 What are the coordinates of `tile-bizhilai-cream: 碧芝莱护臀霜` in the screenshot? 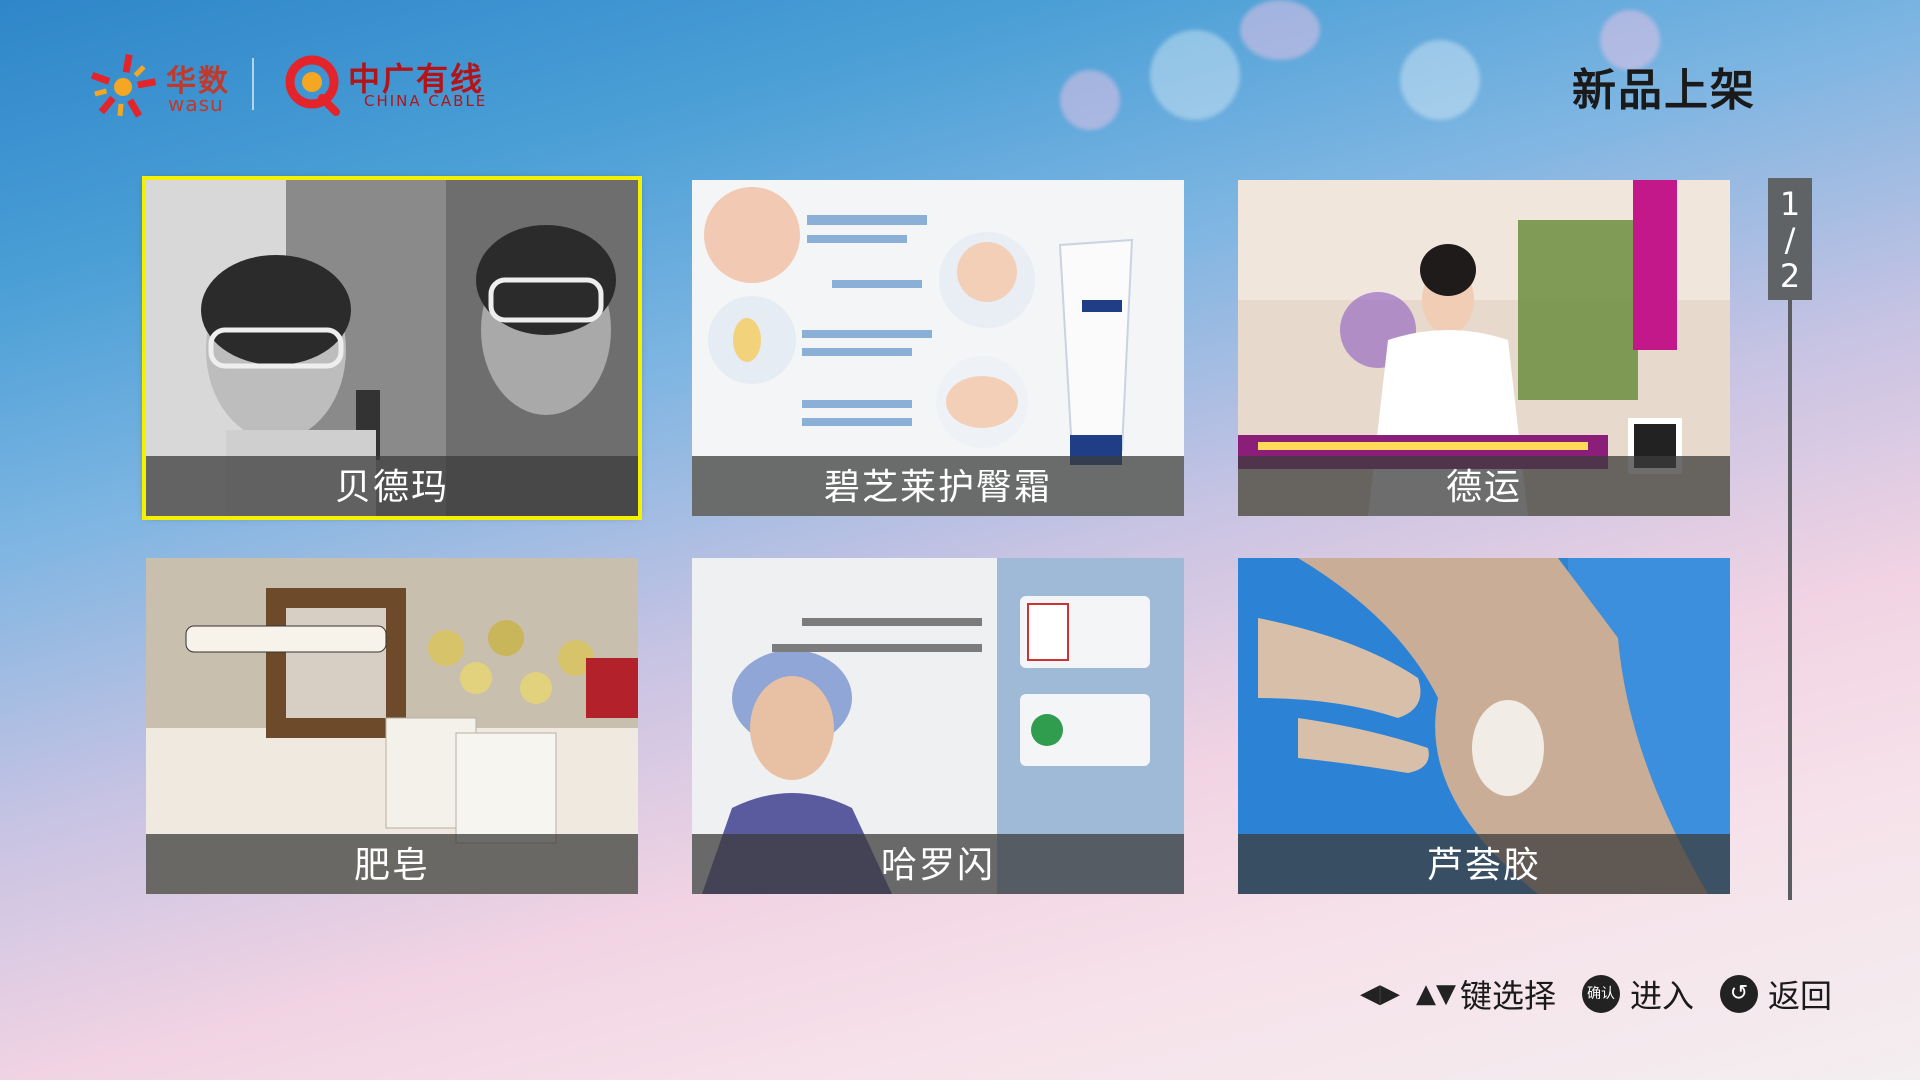 It's located at (938, 348).